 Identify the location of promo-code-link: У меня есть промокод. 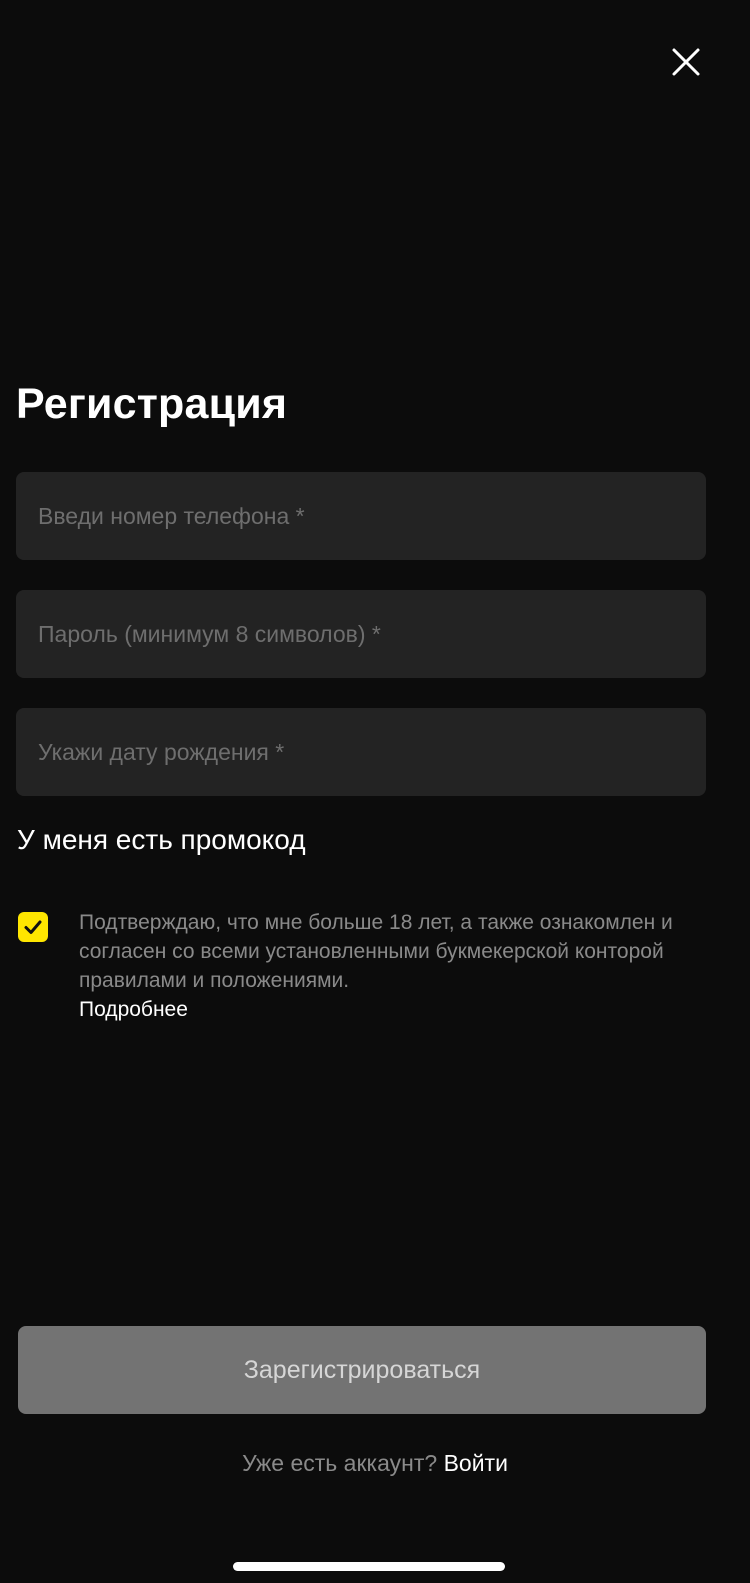
(161, 840).